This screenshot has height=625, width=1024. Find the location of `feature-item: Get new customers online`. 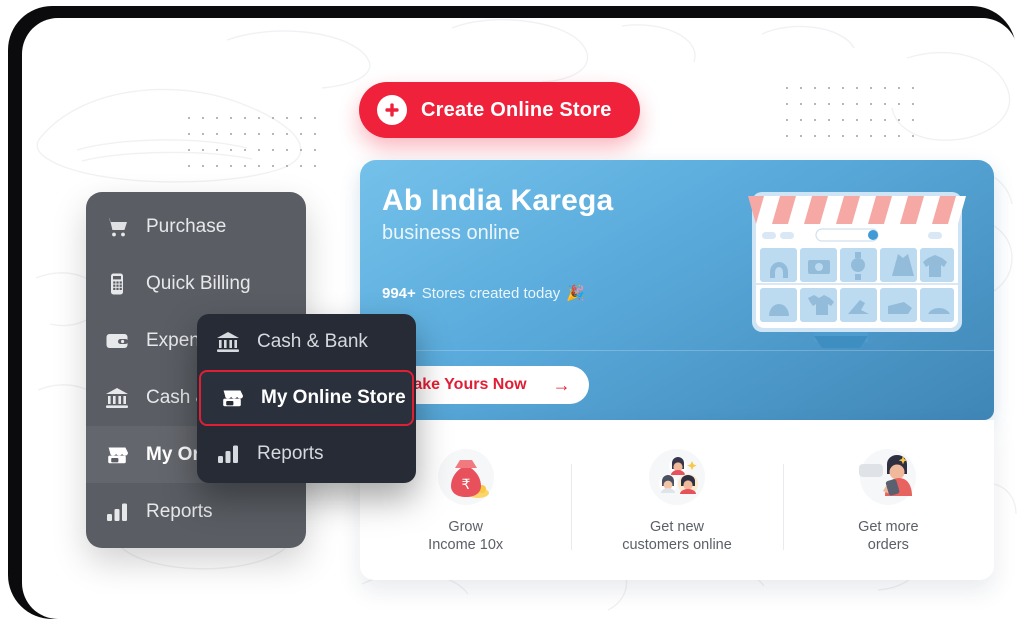

feature-item: Get new customers online is located at coordinates (676, 500).